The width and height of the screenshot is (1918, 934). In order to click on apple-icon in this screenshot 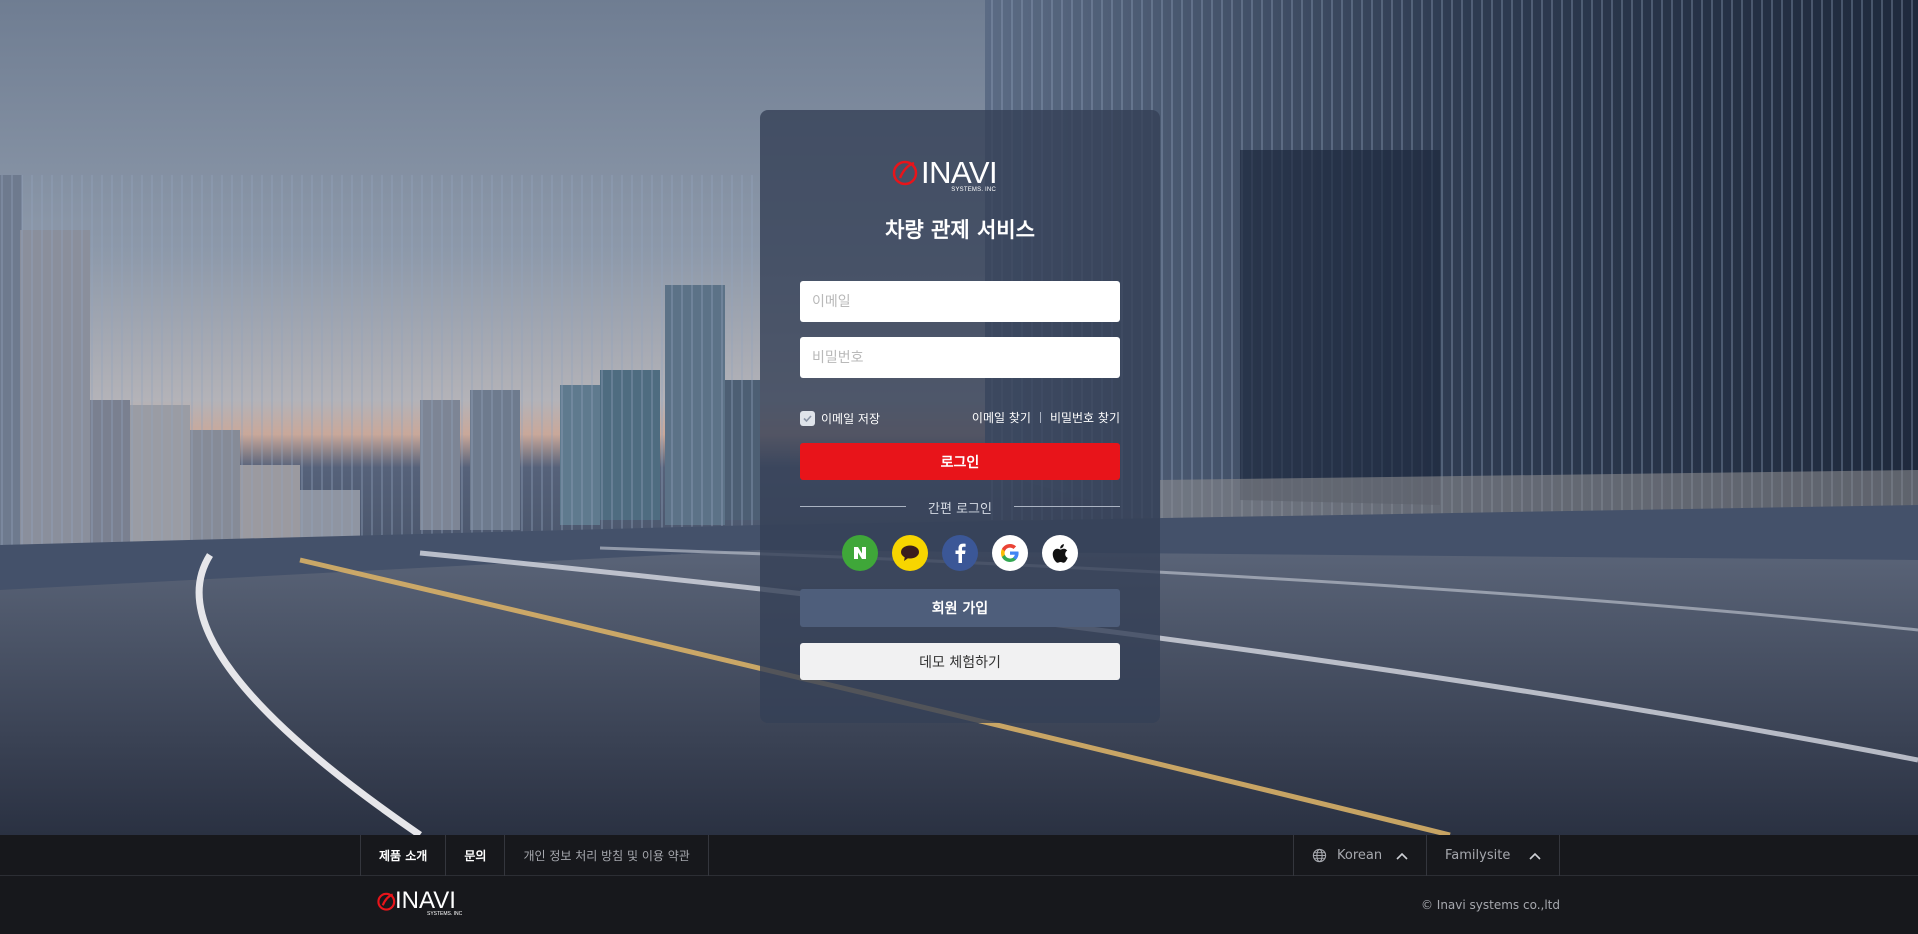, I will do `click(1060, 553)`.